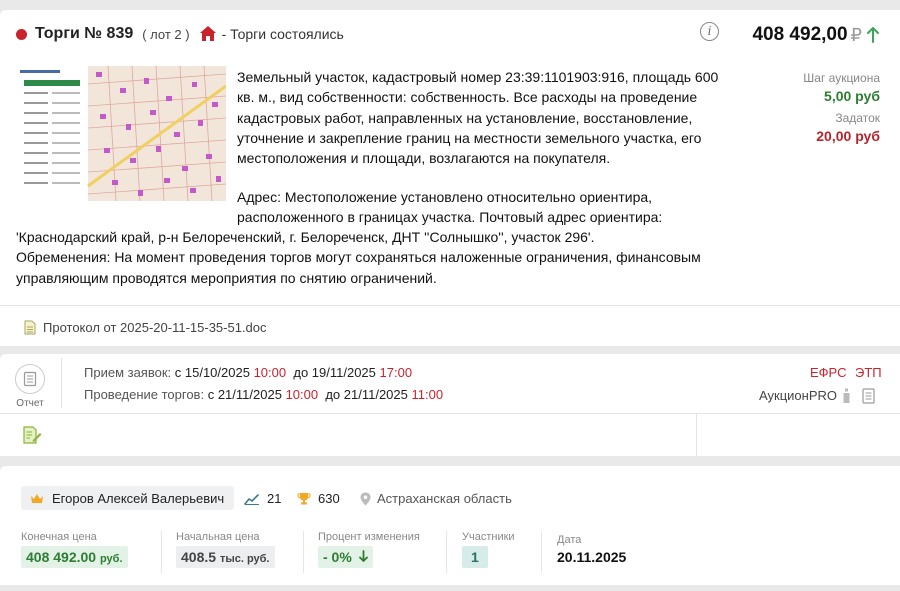  Describe the element at coordinates (800, 34) in the screenshot. I see `price-value: 408 492,00` at that location.